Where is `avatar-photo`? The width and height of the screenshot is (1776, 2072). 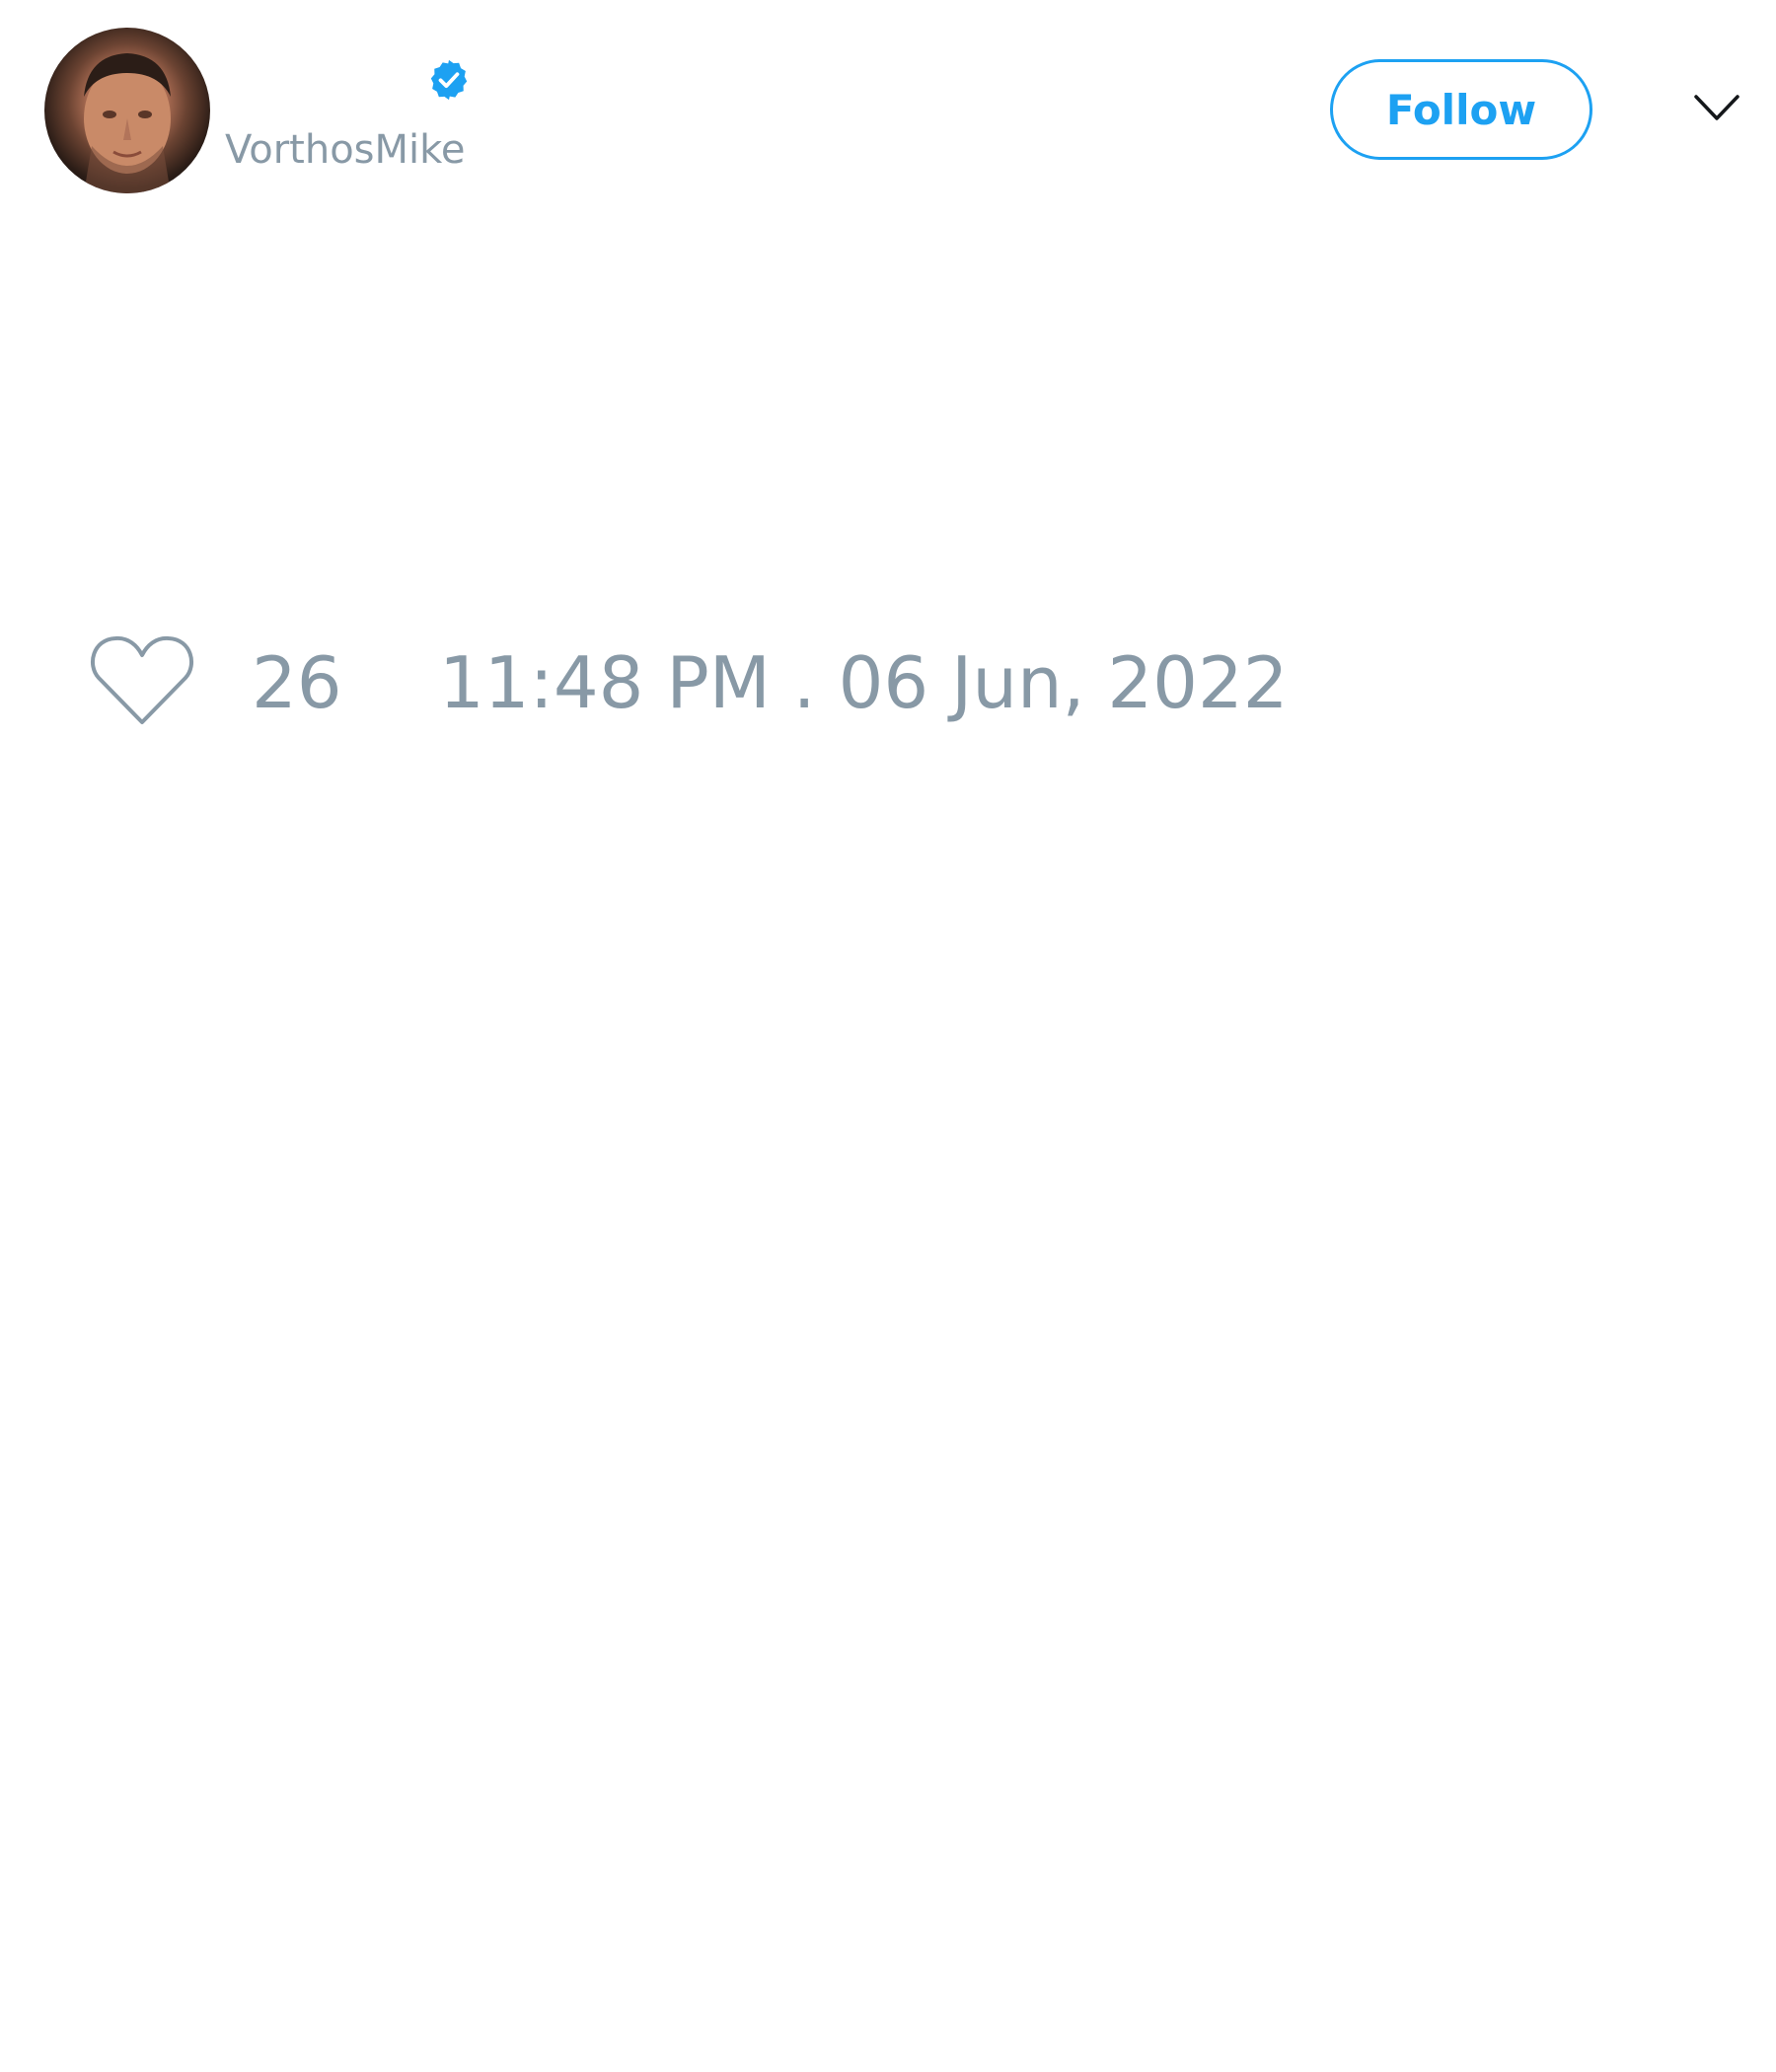 avatar-photo is located at coordinates (128, 123).